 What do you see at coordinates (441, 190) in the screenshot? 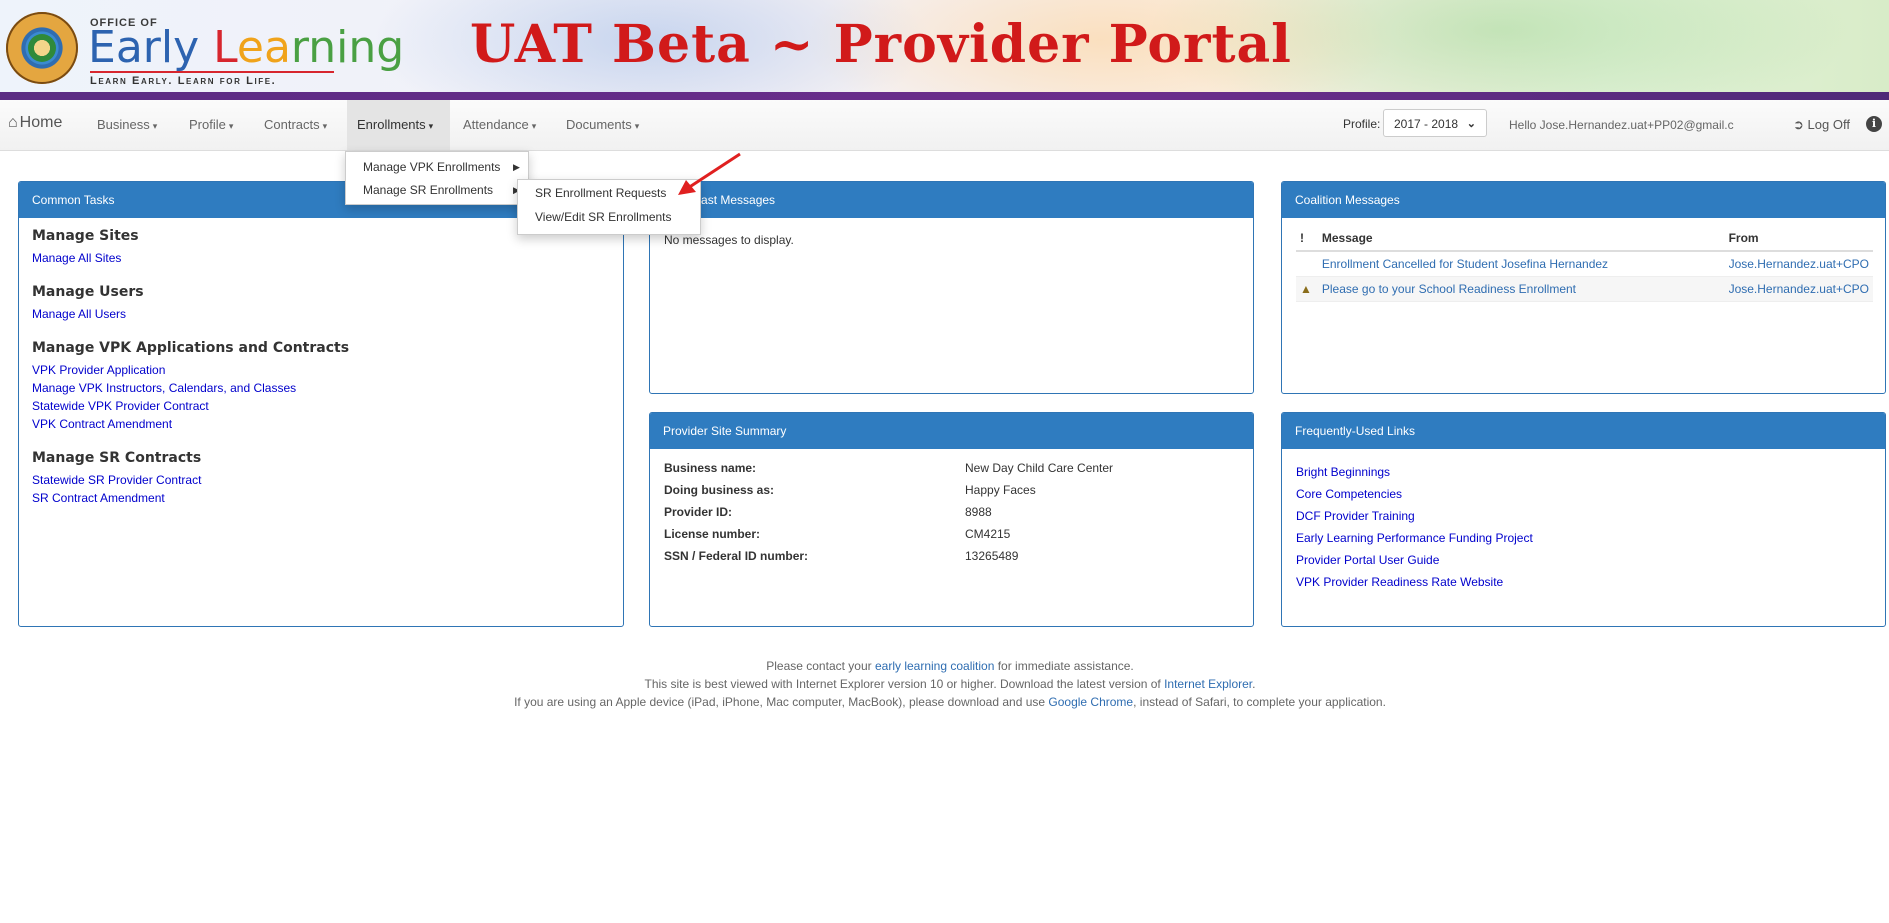
I see `menu-item-manage-sr-enrollments: Manage SR Enrollments▶` at bounding box center [441, 190].